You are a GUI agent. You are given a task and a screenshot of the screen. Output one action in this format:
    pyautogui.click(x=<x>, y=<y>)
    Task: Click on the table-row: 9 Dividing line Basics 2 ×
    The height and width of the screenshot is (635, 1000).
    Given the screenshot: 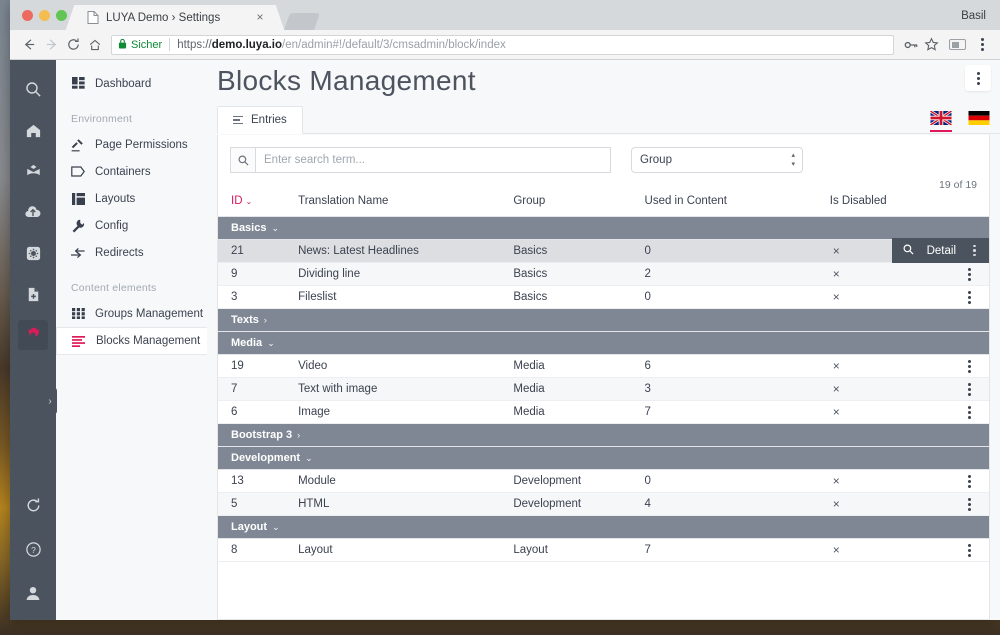 What is the action you would take?
    pyautogui.click(x=603, y=274)
    